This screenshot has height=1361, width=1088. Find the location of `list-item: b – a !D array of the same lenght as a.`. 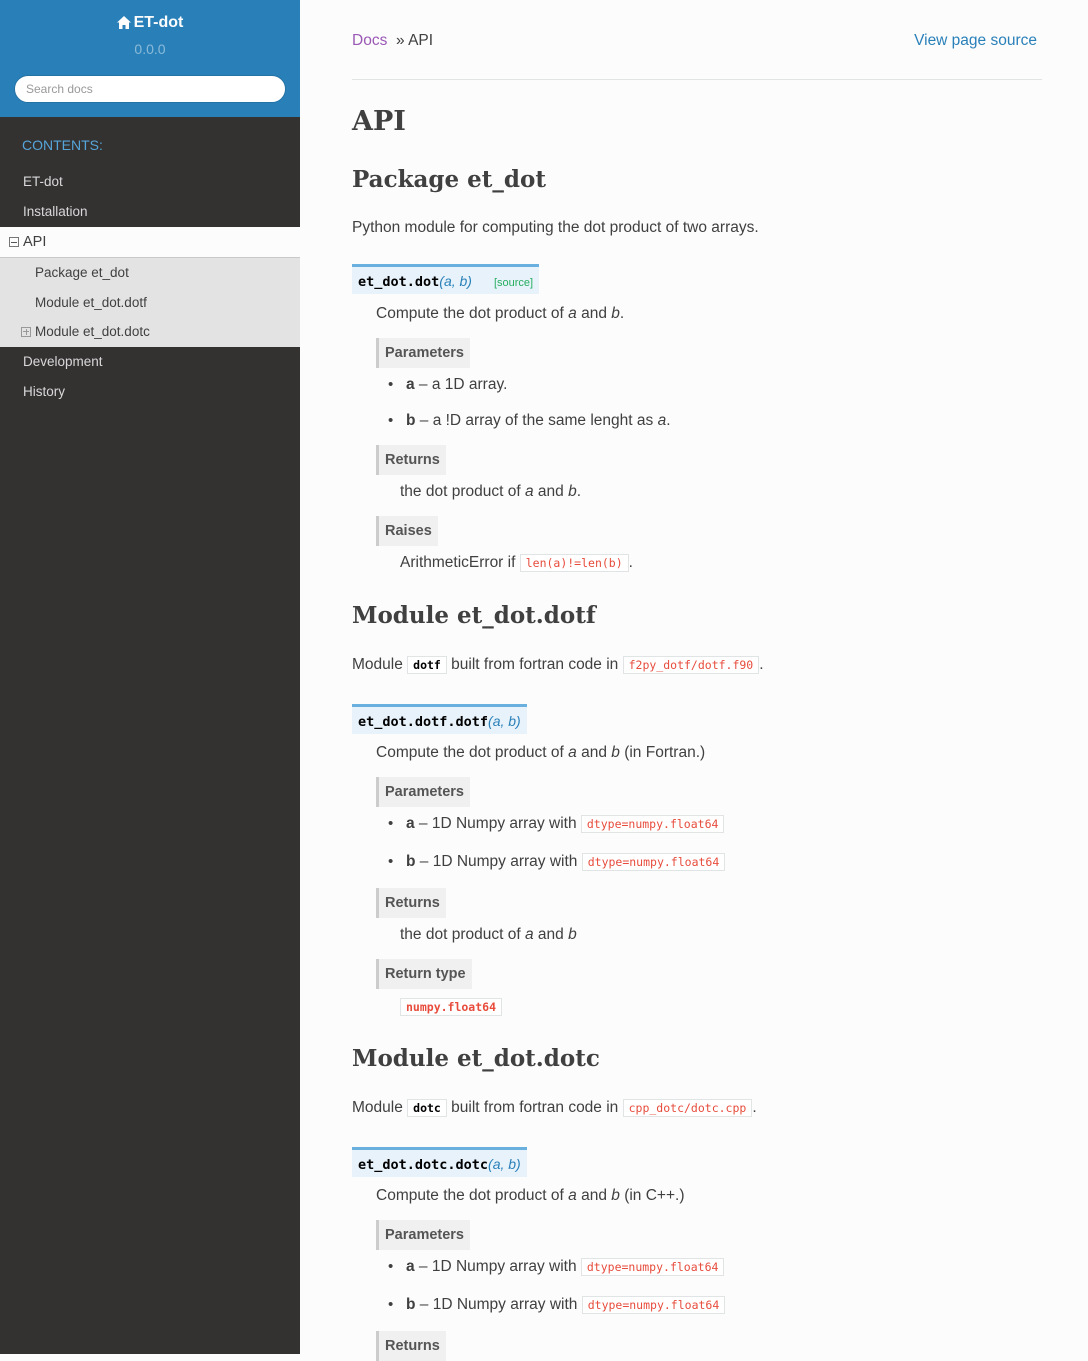

list-item: b – a !D array of the same lenght as a. is located at coordinates (529, 421).